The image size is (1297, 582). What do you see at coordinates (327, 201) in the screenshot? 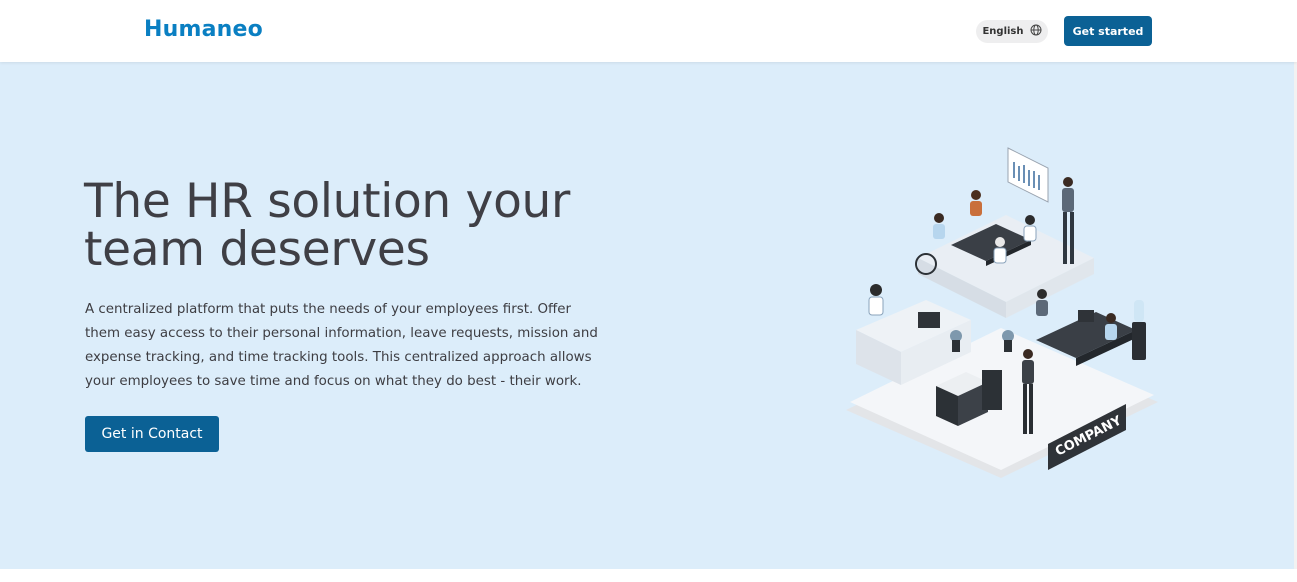
I see `headline-line-1: The HR solution your` at bounding box center [327, 201].